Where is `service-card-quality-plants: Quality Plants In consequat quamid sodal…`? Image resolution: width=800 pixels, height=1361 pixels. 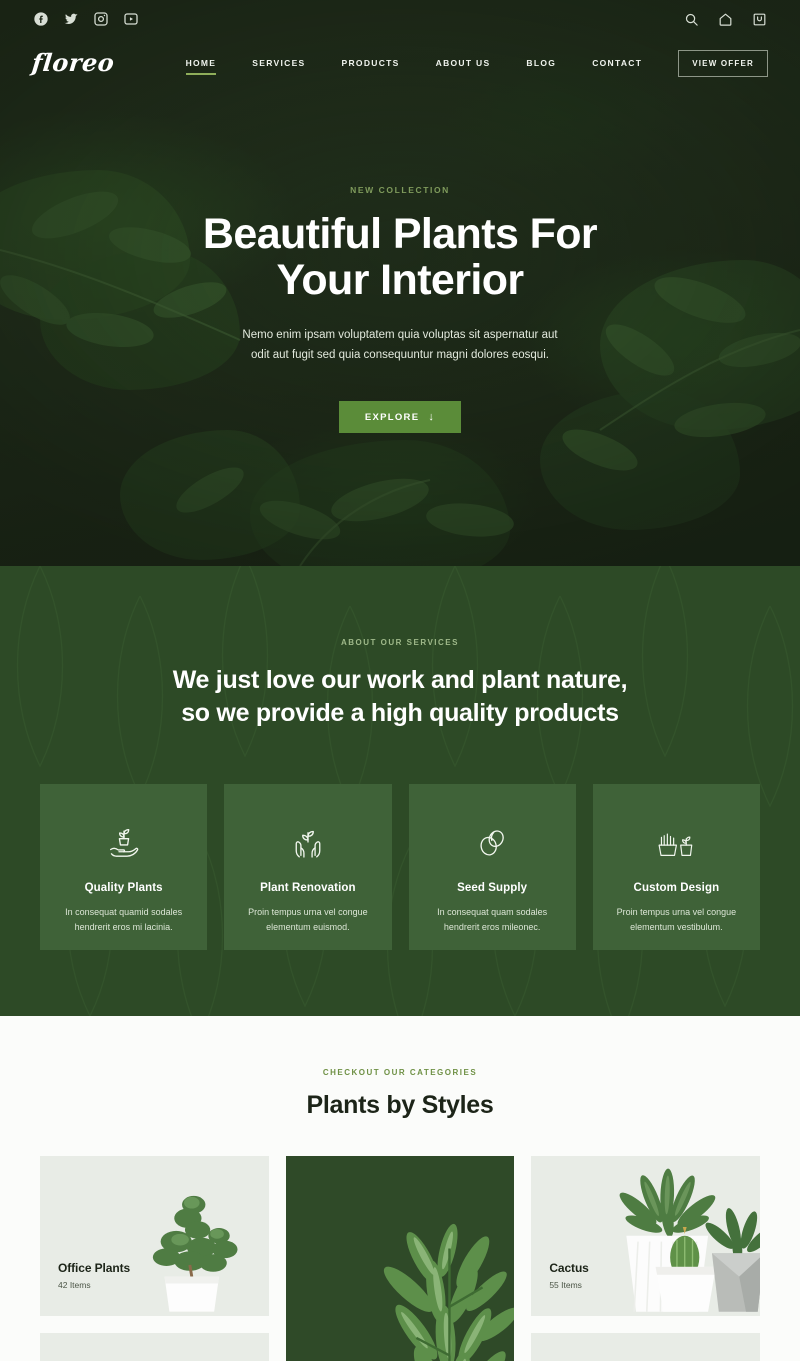
service-card-quality-plants: Quality Plants In consequat quamid sodal… is located at coordinates (124, 867).